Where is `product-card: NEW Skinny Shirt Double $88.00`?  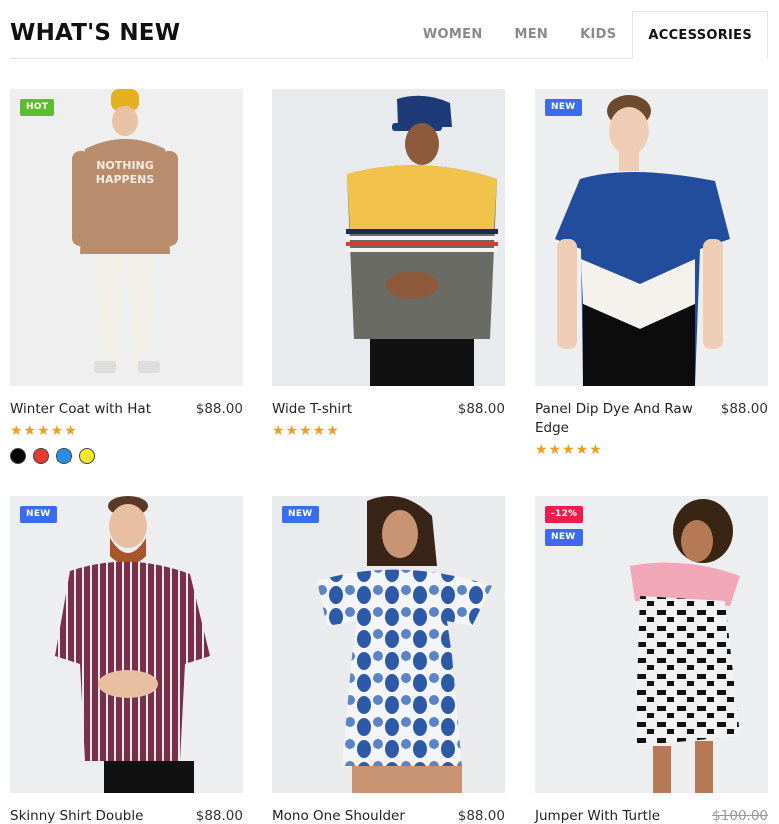
product-card: NEW Skinny Shirt Double $88.00 is located at coordinates (126, 660).